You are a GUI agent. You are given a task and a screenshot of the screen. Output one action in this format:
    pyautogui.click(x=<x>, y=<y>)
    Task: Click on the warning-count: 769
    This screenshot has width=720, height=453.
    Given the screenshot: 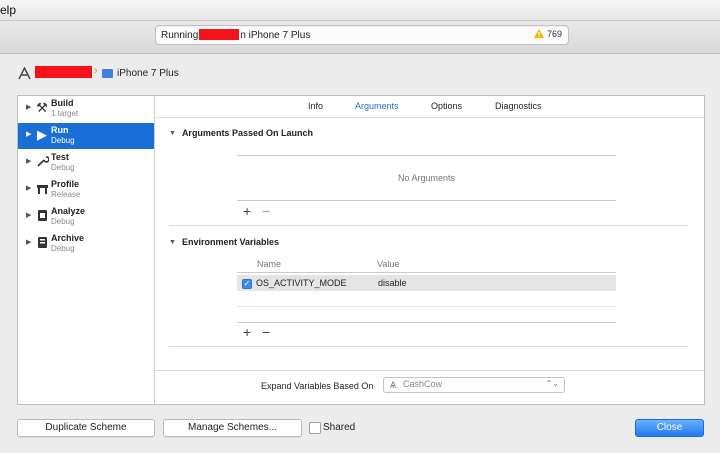 What is the action you would take?
    pyautogui.click(x=554, y=34)
    